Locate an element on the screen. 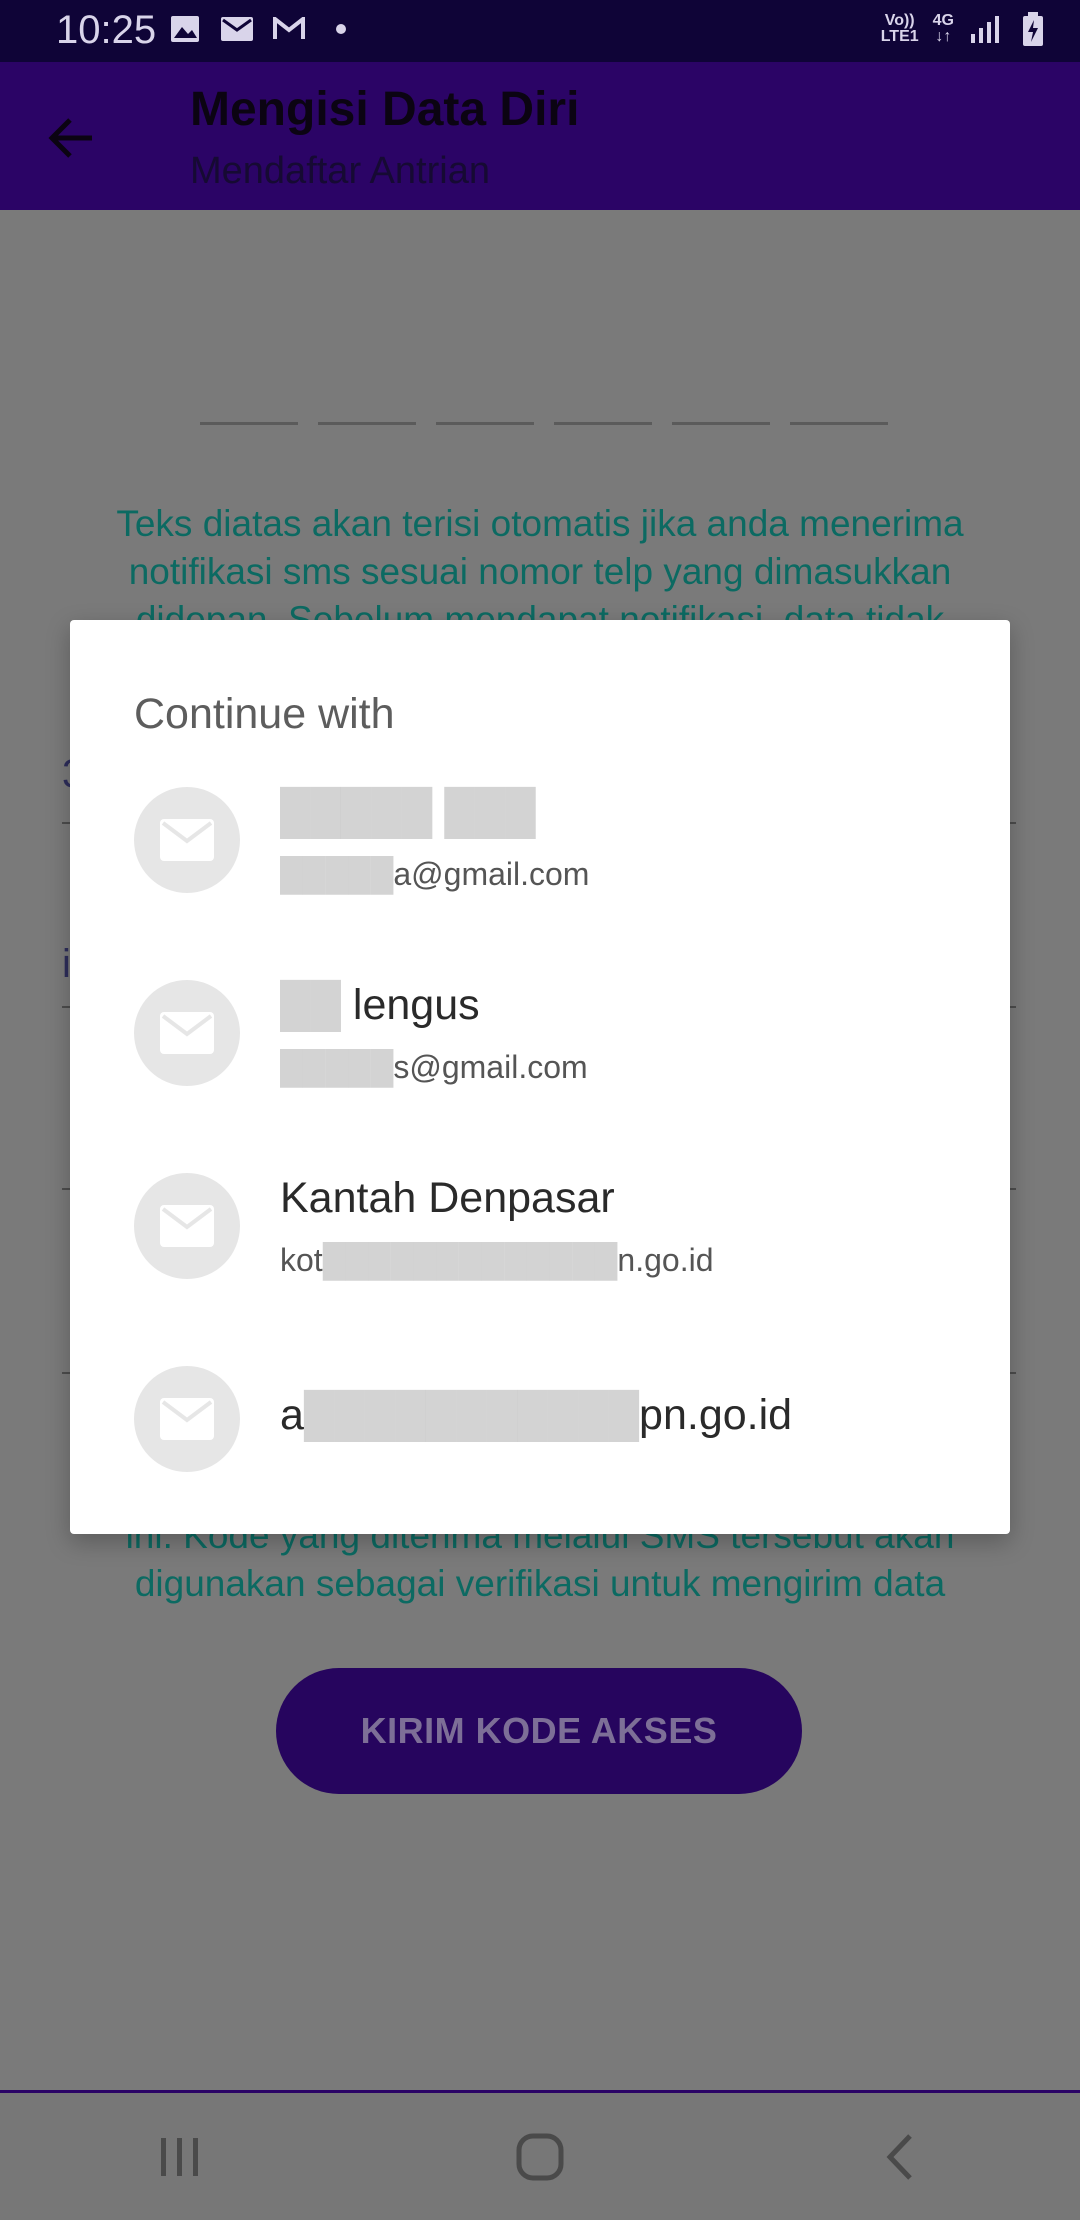 Image resolution: width=1080 pixels, height=2220 pixels. dot-icon is located at coordinates (341, 29).